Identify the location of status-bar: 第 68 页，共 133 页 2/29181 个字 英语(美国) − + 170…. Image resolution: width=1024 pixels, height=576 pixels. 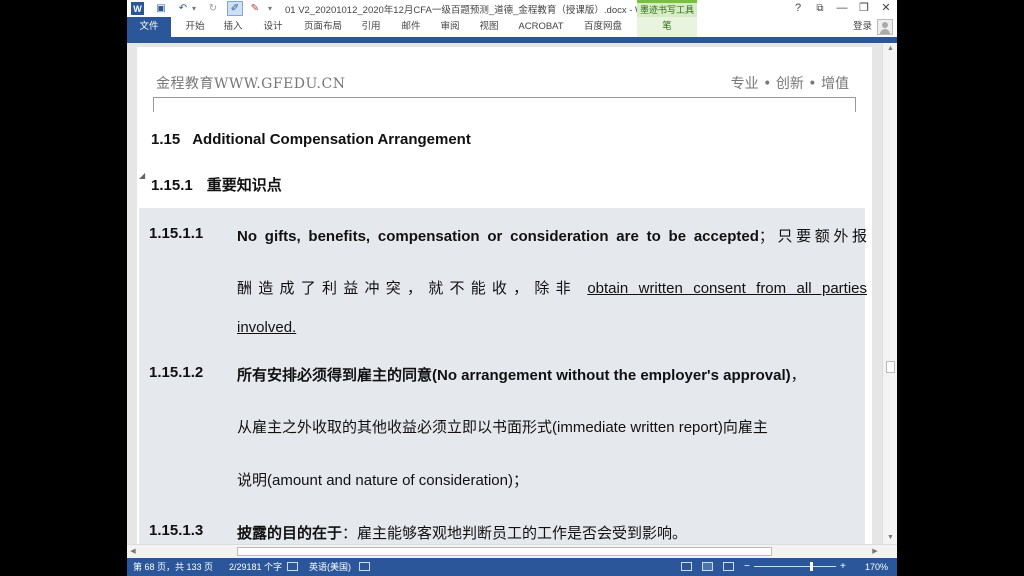
(512, 567).